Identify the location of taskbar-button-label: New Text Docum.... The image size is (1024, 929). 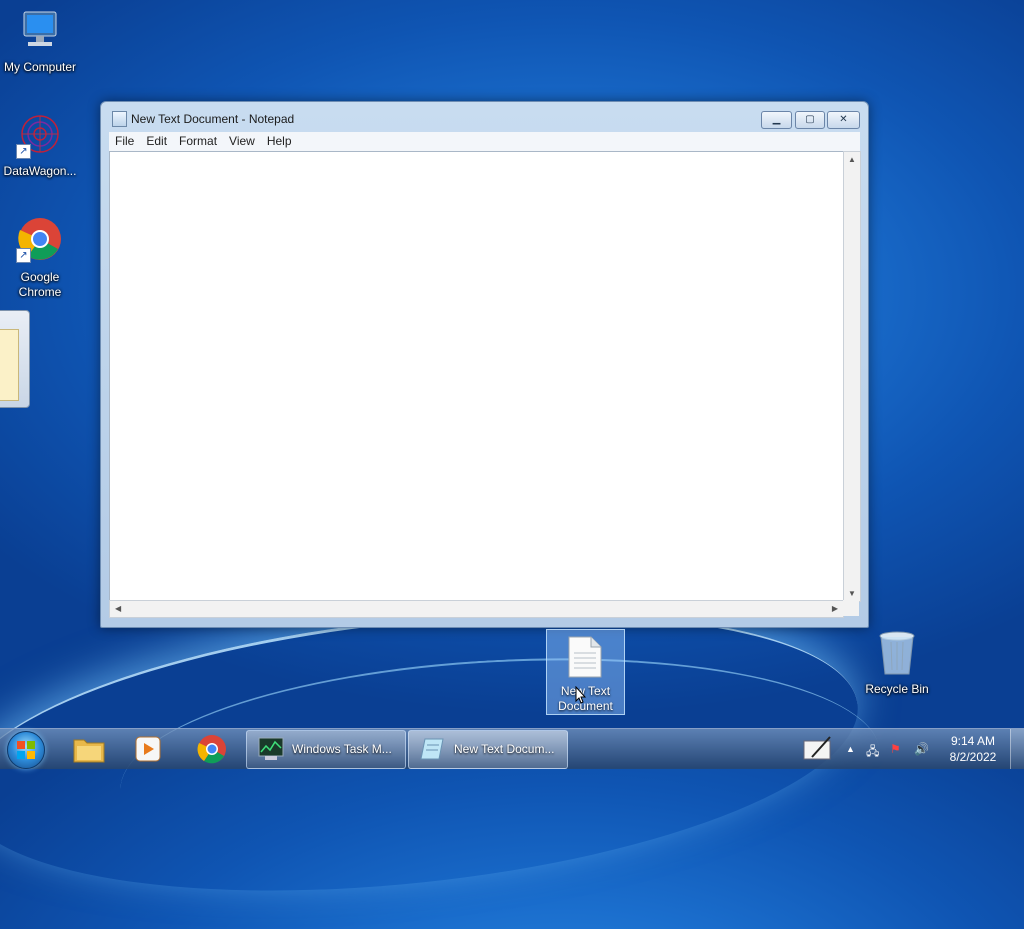
(504, 749).